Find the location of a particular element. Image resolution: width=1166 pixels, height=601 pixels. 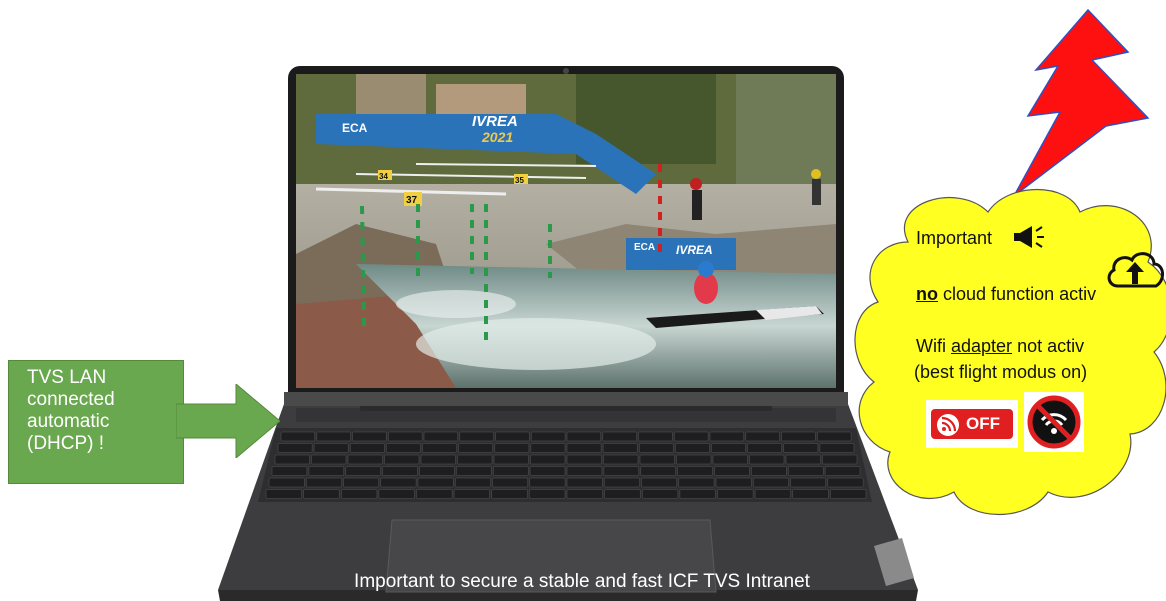

no-cloud-line: no cloud function activ is located at coordinates (1006, 294).